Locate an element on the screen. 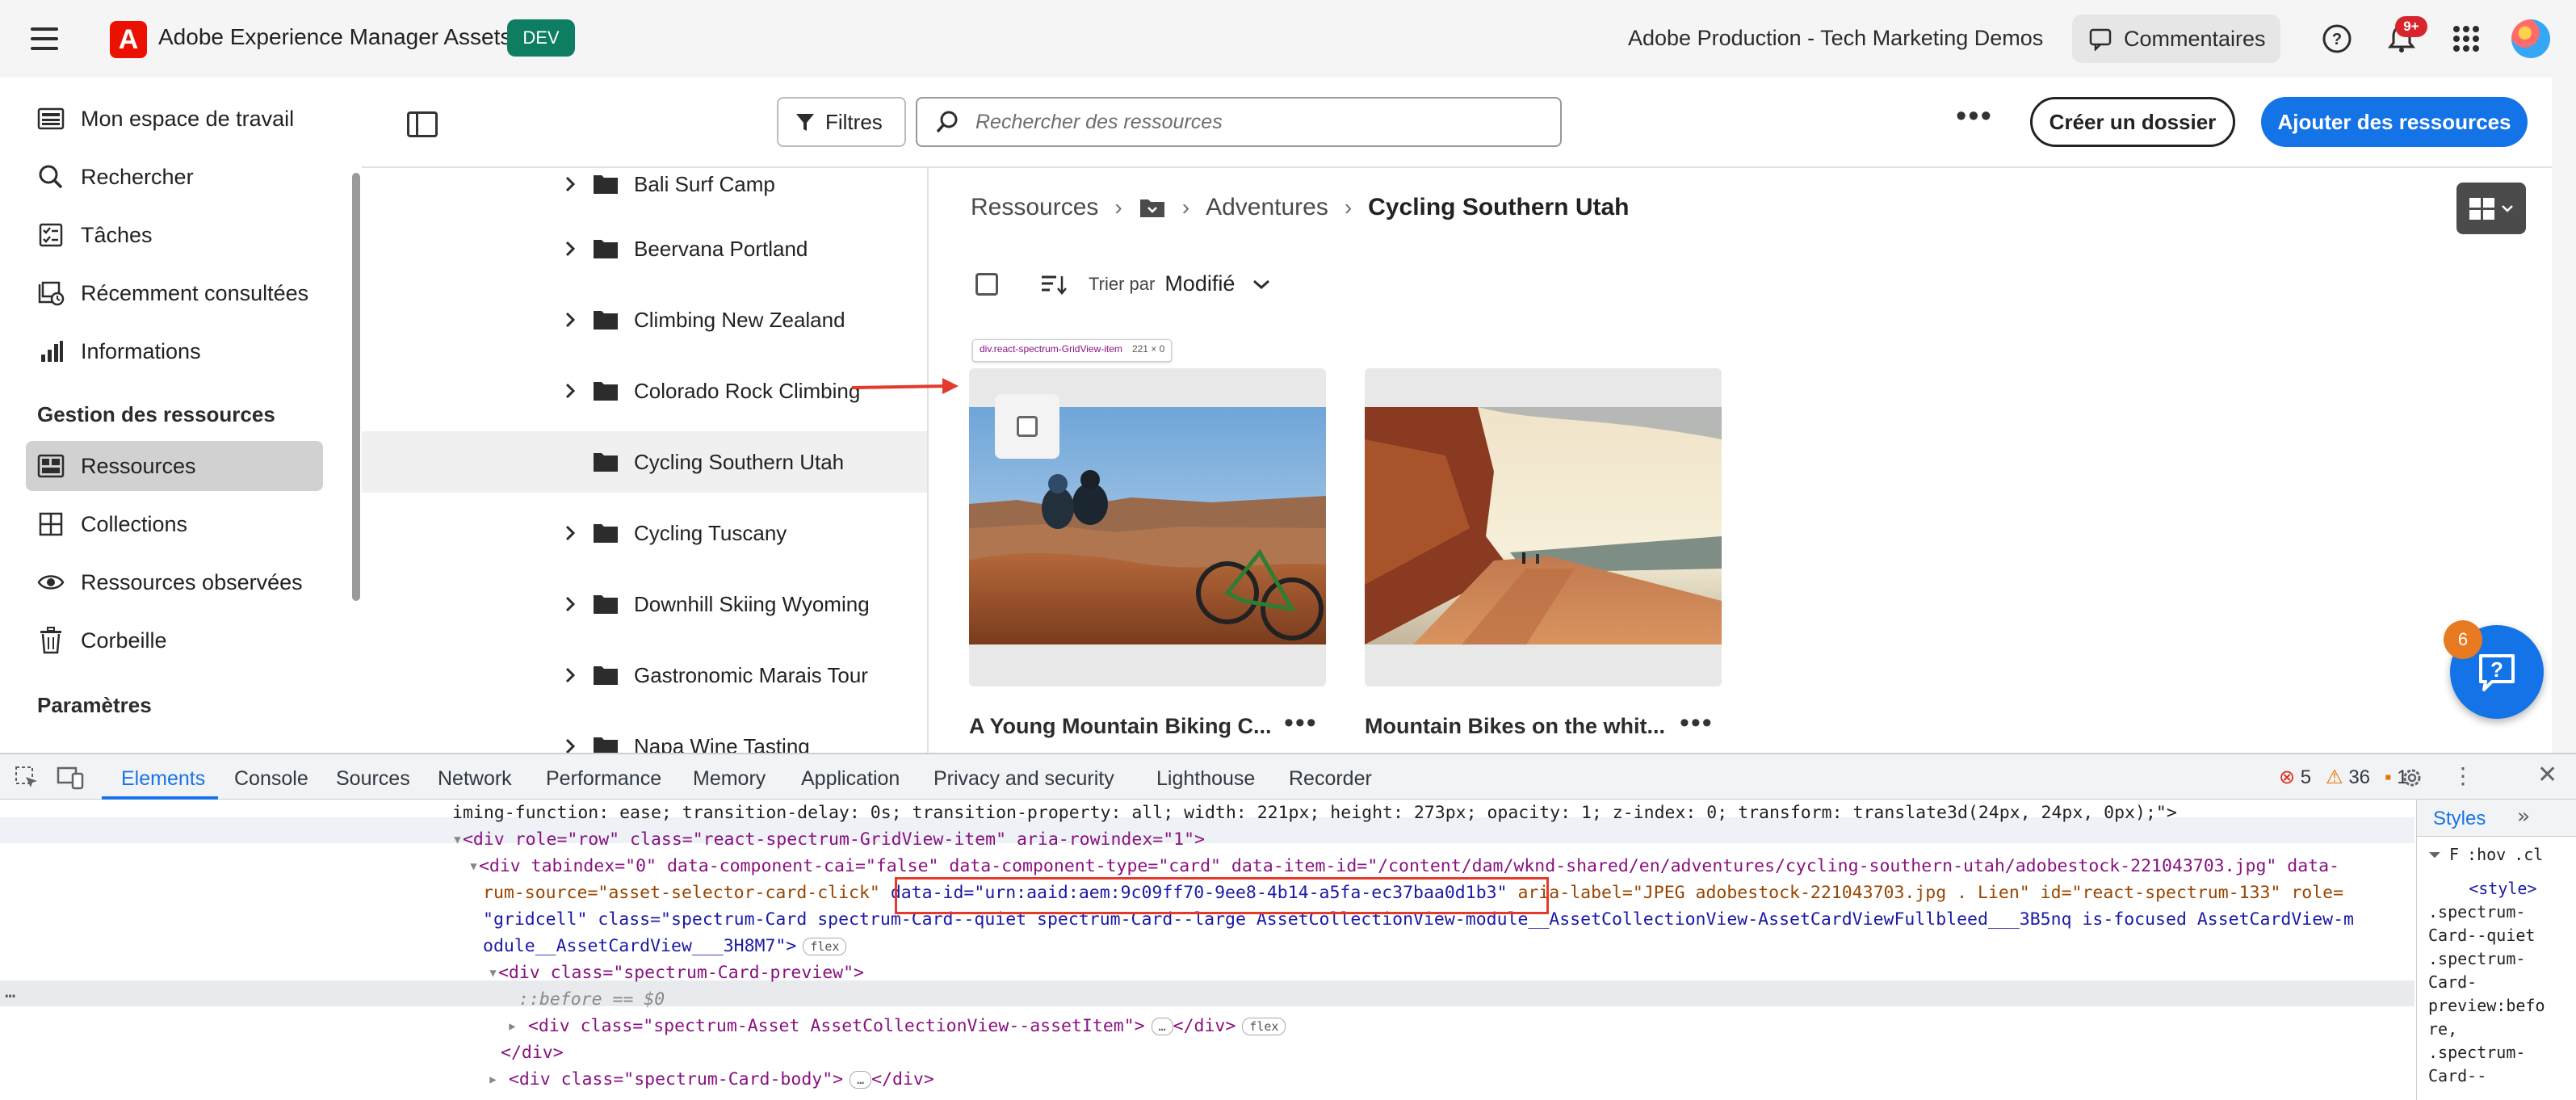 The width and height of the screenshot is (2576, 1100). devtools-tab-privacy: Privacy and security is located at coordinates (1023, 779).